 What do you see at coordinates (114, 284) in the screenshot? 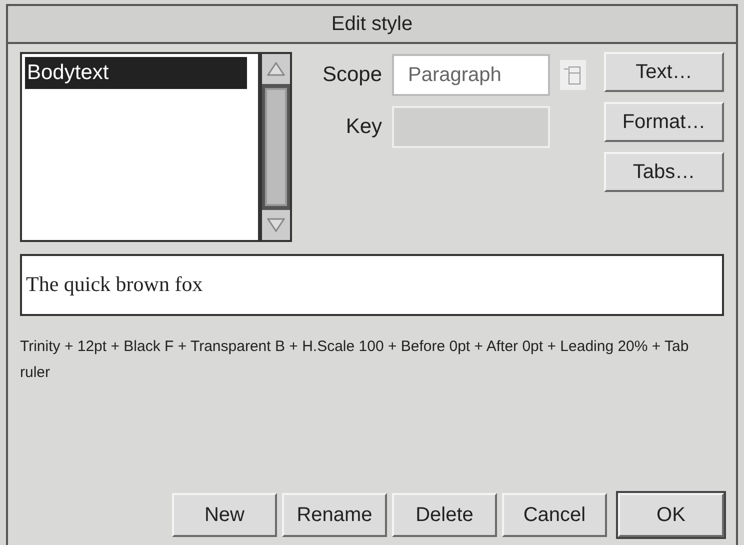
I see `preview-text: The quick brown fox` at bounding box center [114, 284].